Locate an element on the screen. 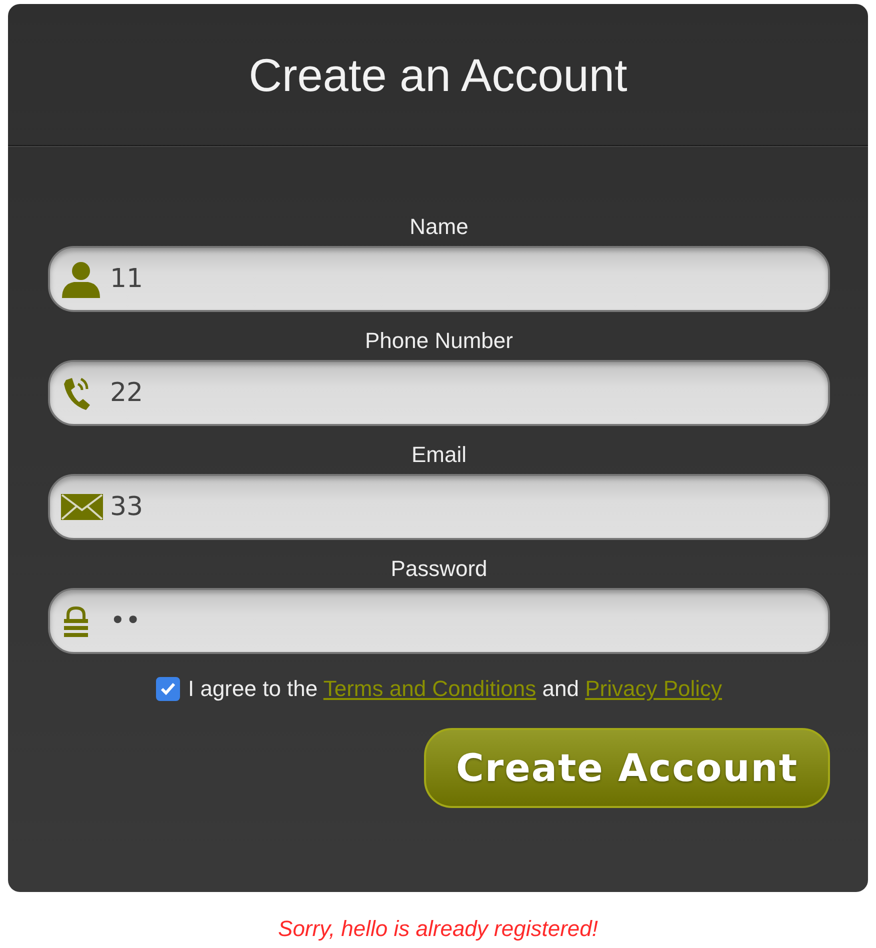 This screenshot has height=948, width=876. person-icon is located at coordinates (81, 279).